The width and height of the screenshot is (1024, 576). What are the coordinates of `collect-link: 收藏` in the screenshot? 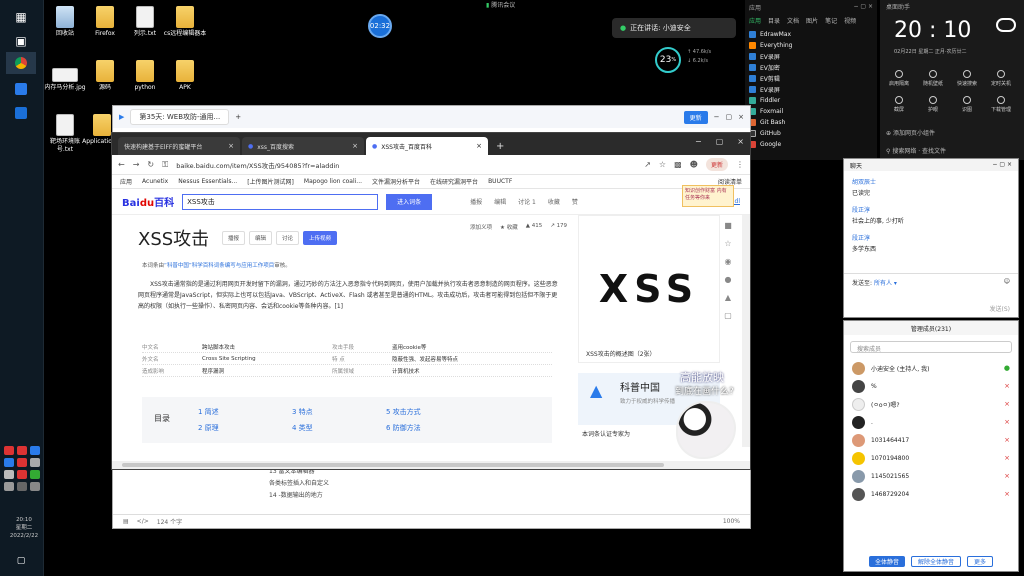 It's located at (554, 201).